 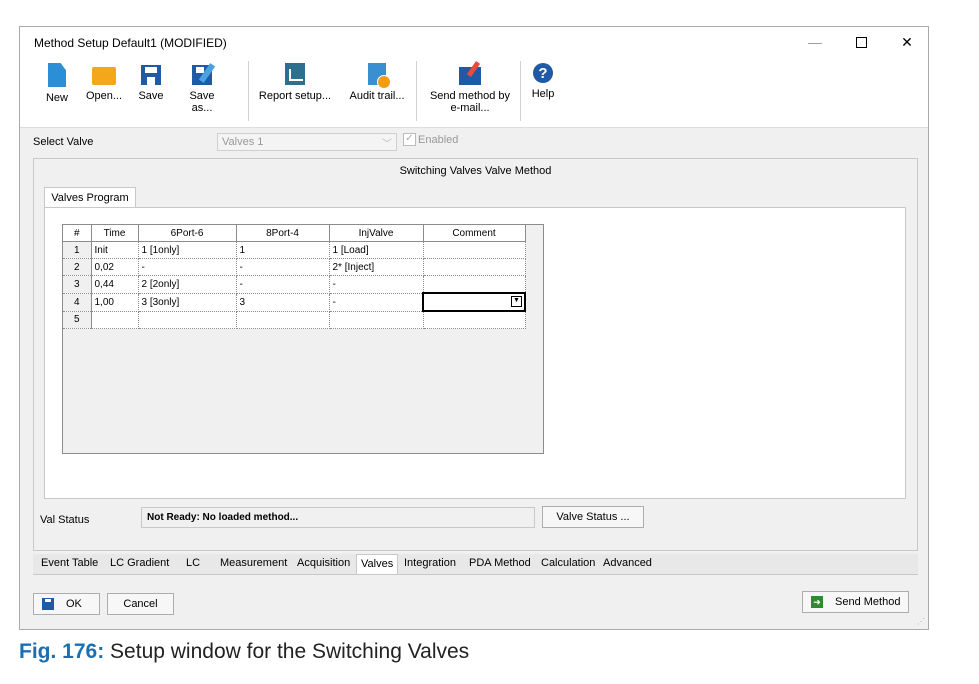 I want to click on table-row: 5, so click(x=294, y=320).